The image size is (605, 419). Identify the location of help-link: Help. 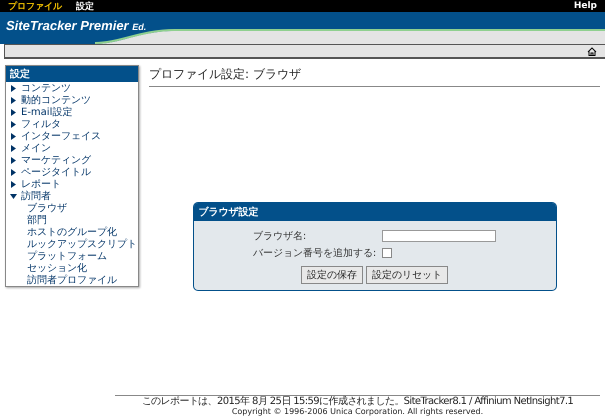
(585, 6).